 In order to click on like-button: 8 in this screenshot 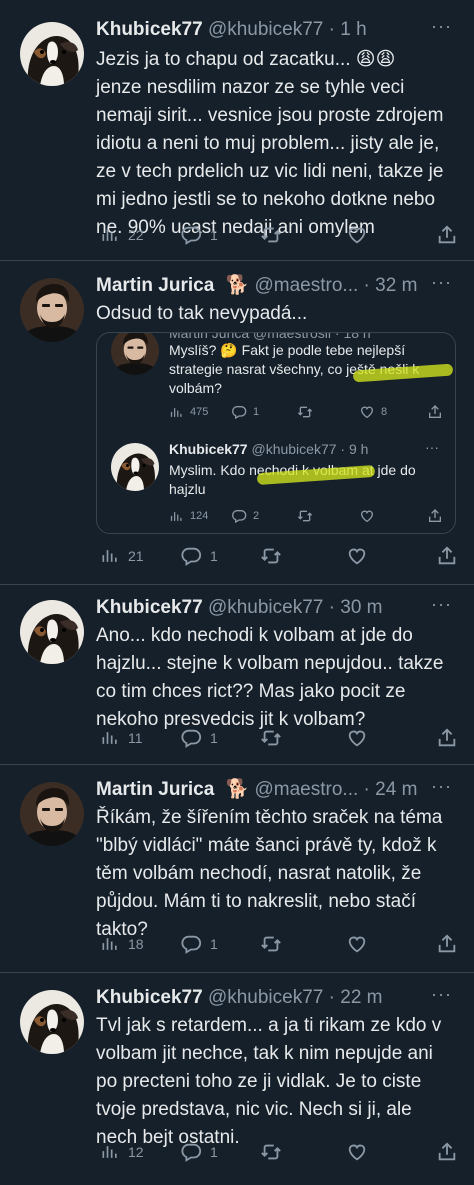, I will do `click(373, 412)`.